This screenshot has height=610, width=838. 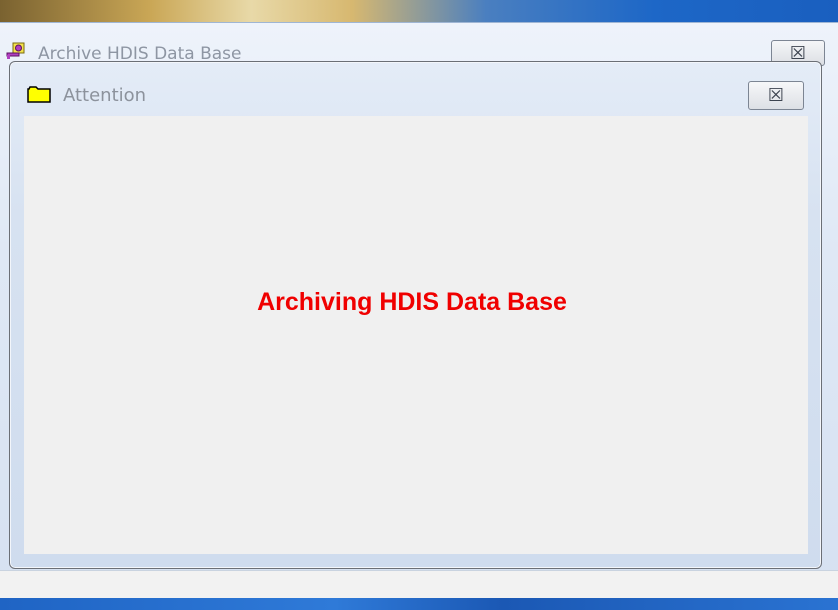 I want to click on key-folder-icon, so click(x=18, y=51).